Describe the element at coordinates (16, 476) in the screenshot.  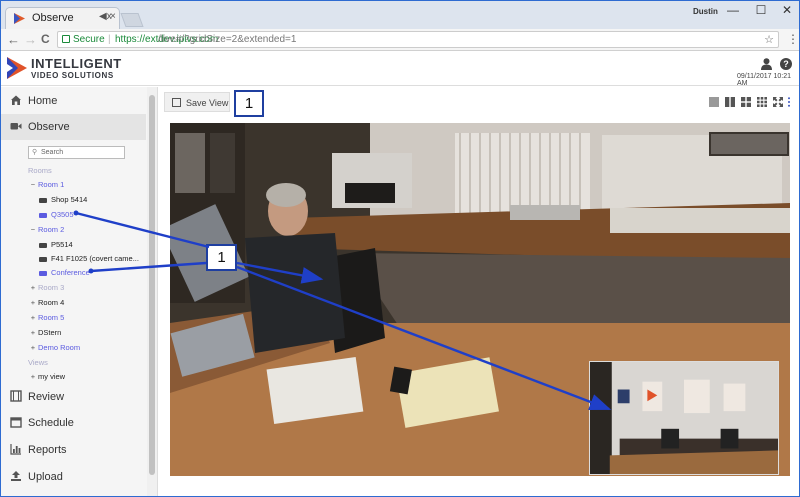
I see `upload-icon` at that location.